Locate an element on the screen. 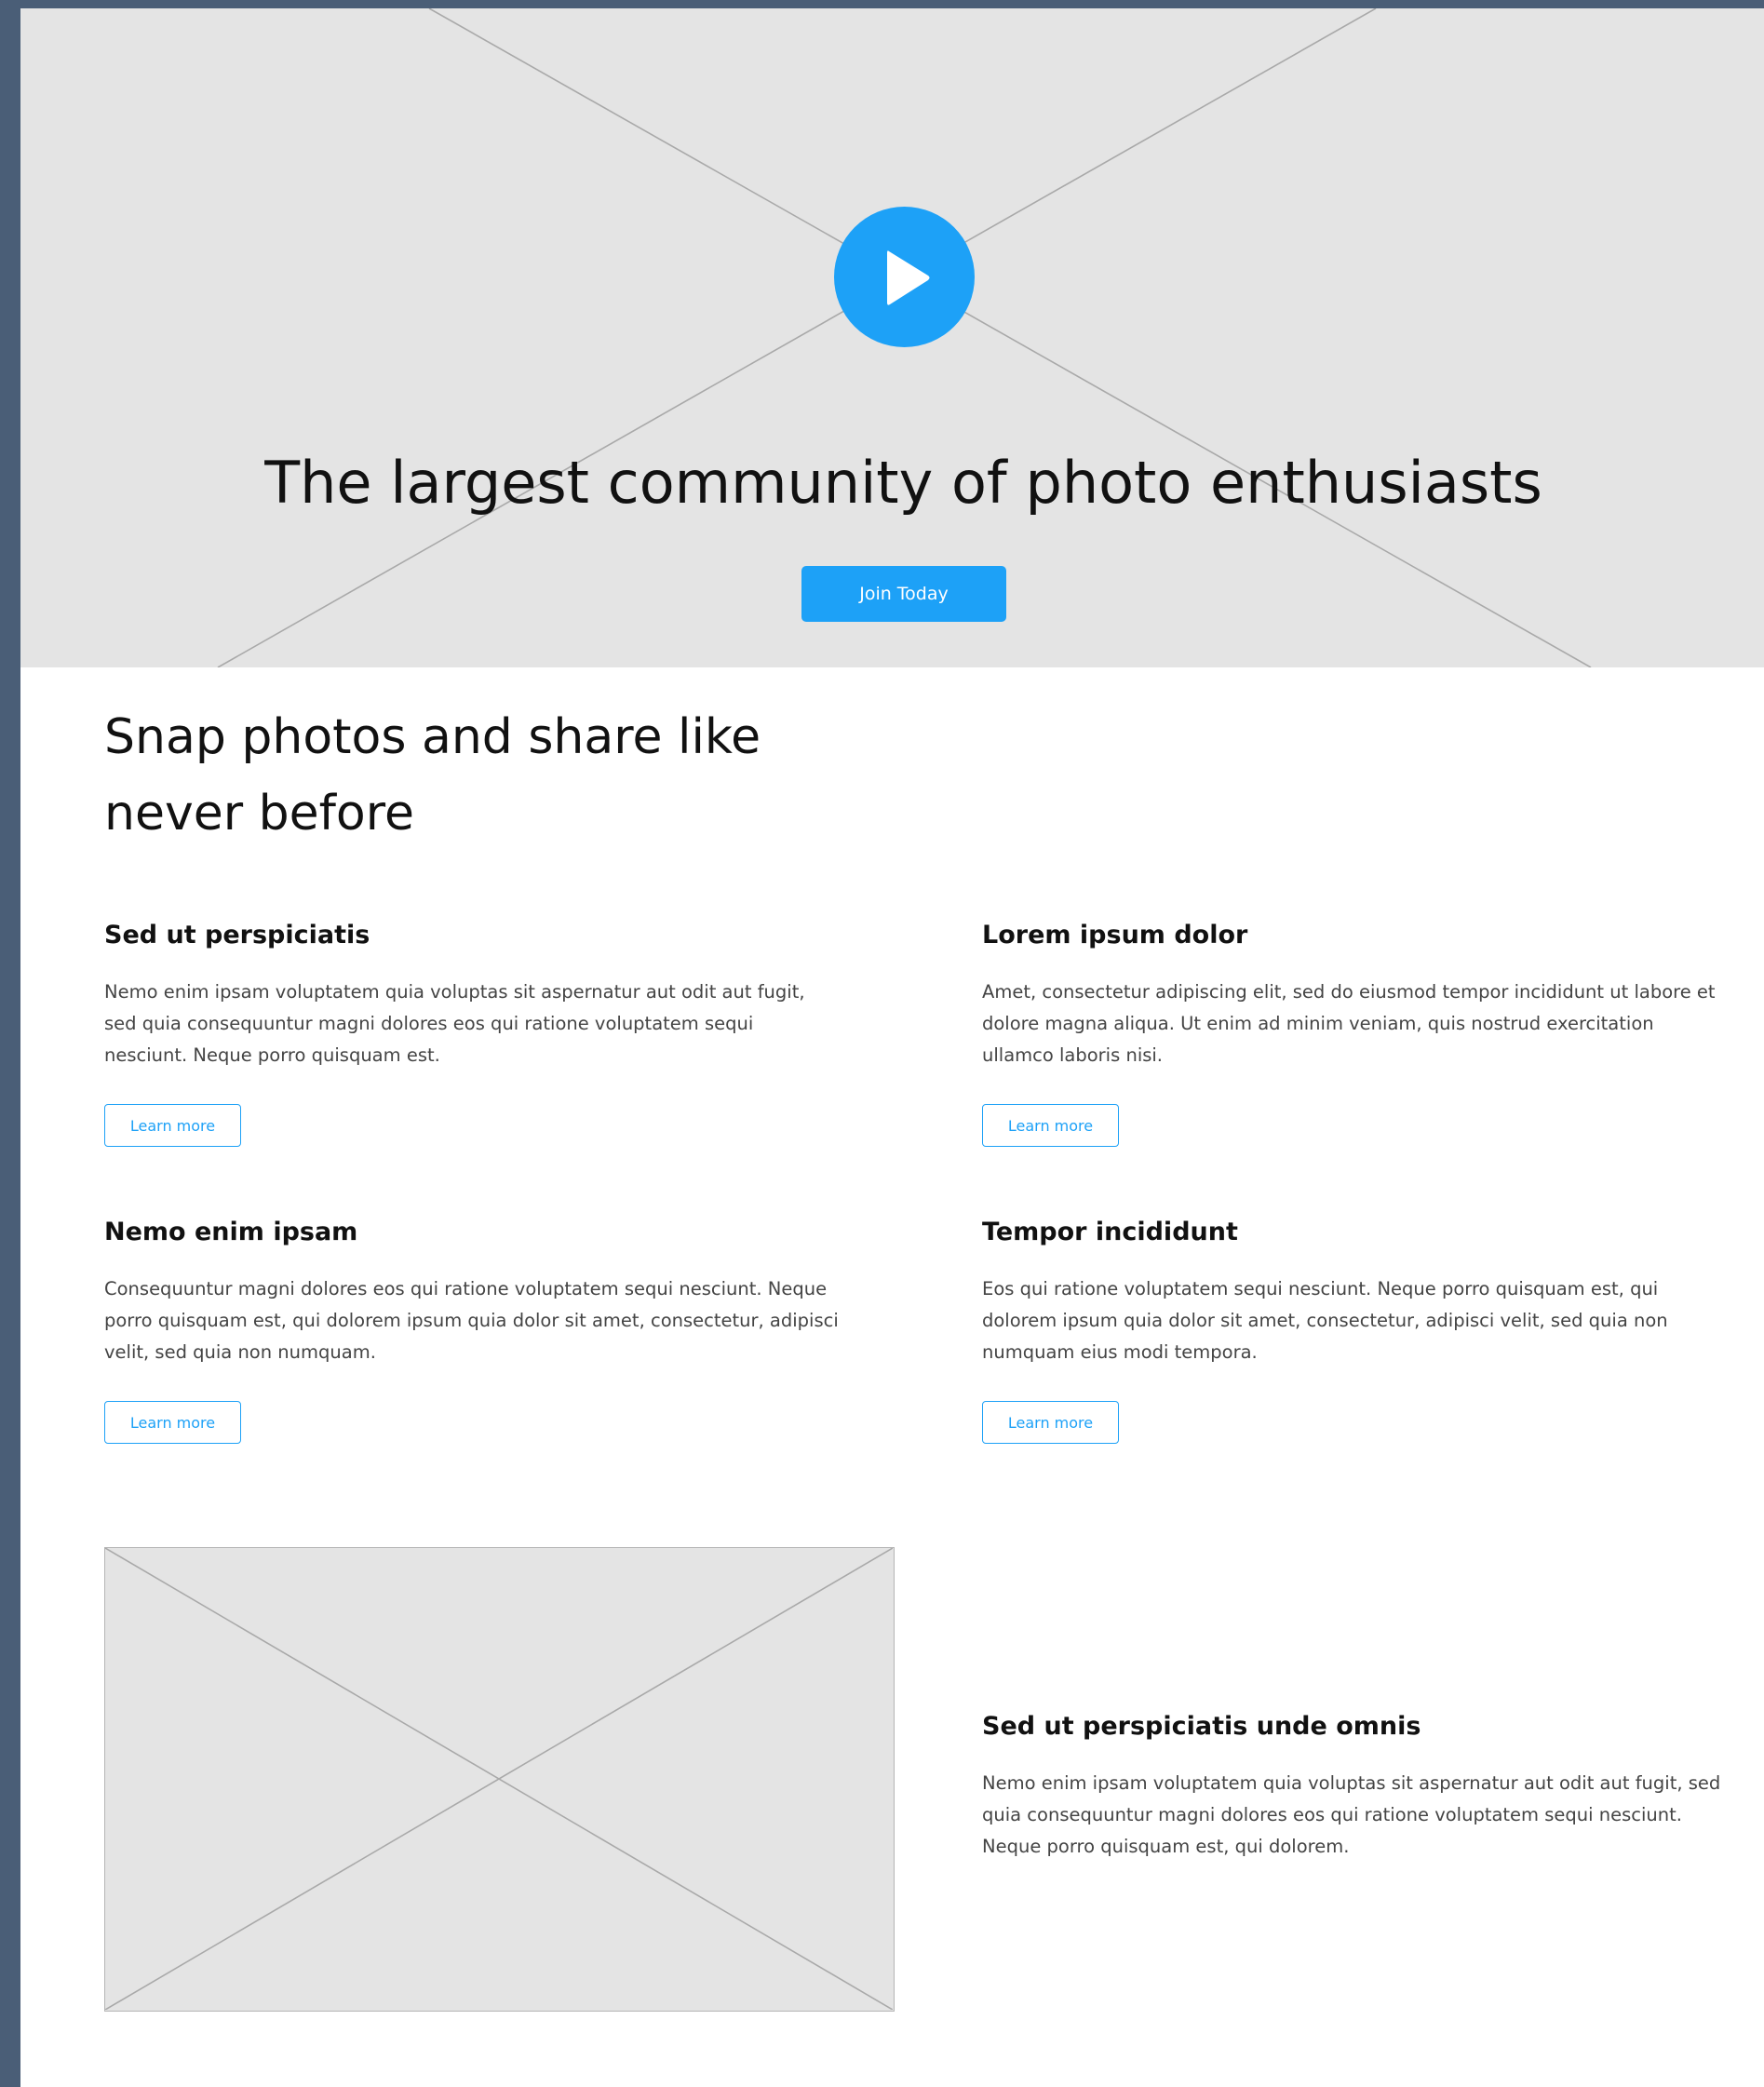 The image size is (1764, 2087). media-section-title: Sed ut perspiciatis unde omnis is located at coordinates (1201, 1726).